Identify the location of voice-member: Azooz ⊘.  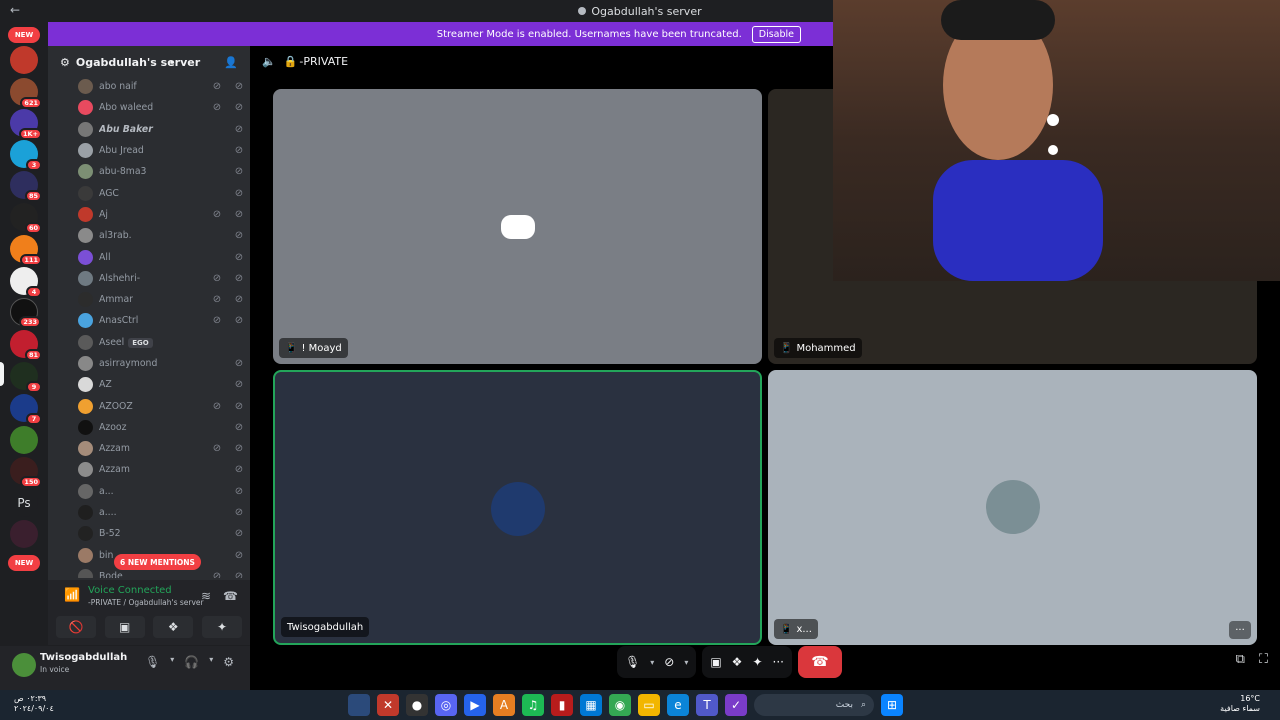
(149, 427).